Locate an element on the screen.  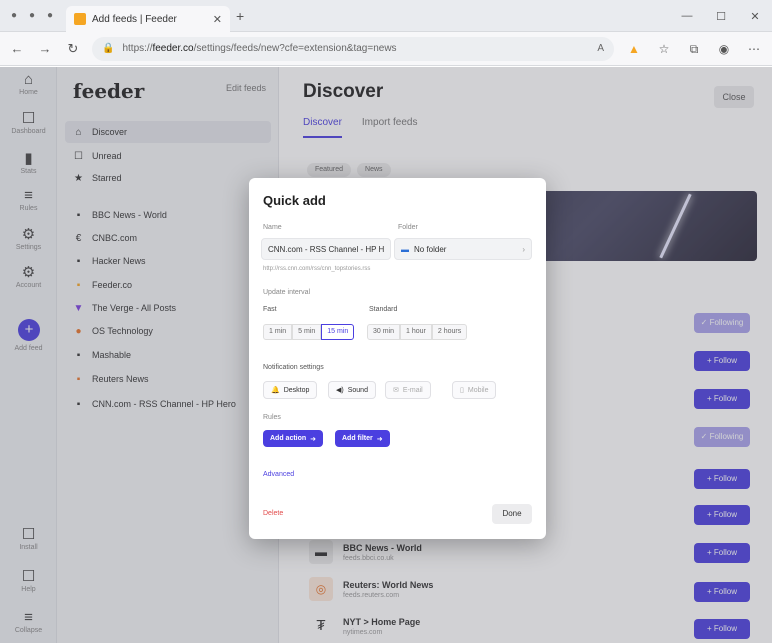
interval-option: 5 min is located at coordinates (307, 332).